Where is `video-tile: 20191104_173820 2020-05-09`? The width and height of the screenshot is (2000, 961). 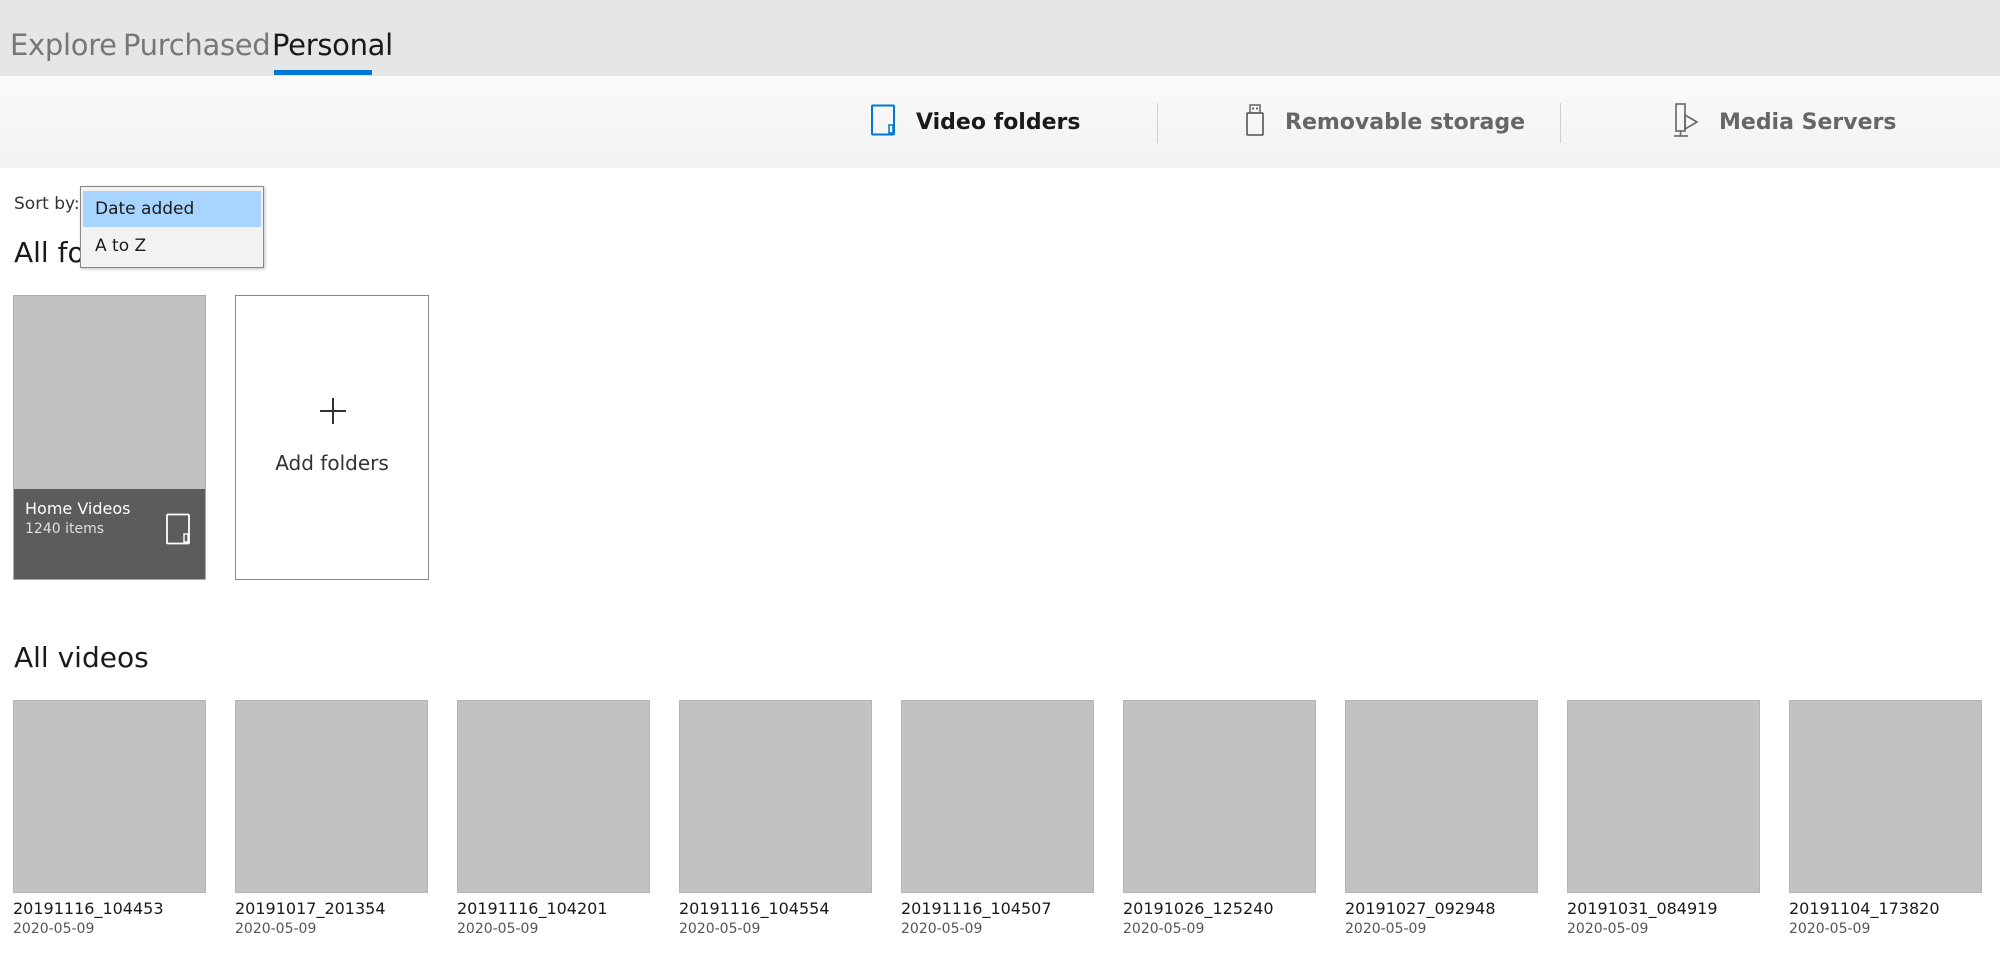
video-tile: 20191104_173820 2020-05-09 is located at coordinates (1886, 818).